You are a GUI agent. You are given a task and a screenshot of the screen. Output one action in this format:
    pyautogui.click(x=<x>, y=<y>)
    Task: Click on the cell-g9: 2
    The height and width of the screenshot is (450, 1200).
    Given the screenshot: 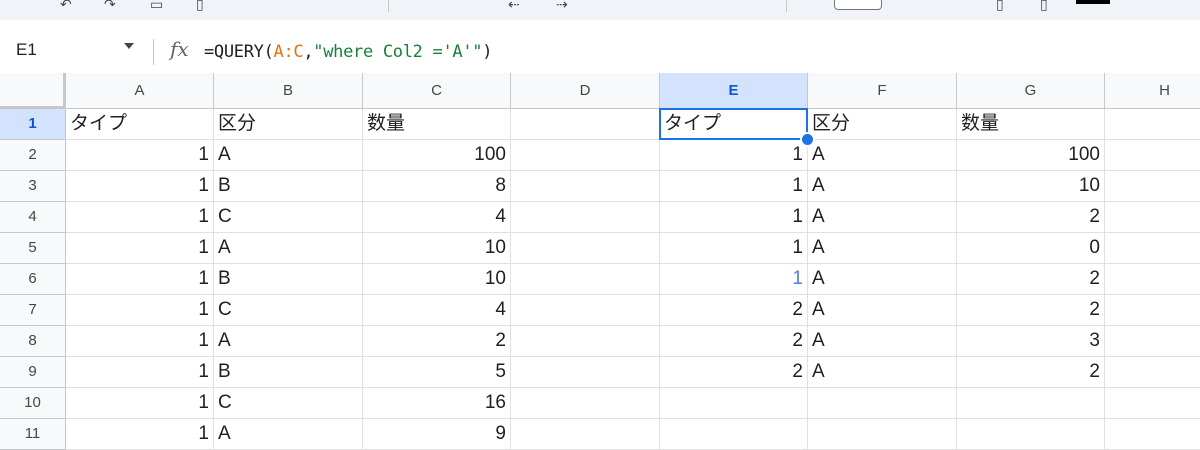 What is the action you would take?
    pyautogui.click(x=1031, y=372)
    